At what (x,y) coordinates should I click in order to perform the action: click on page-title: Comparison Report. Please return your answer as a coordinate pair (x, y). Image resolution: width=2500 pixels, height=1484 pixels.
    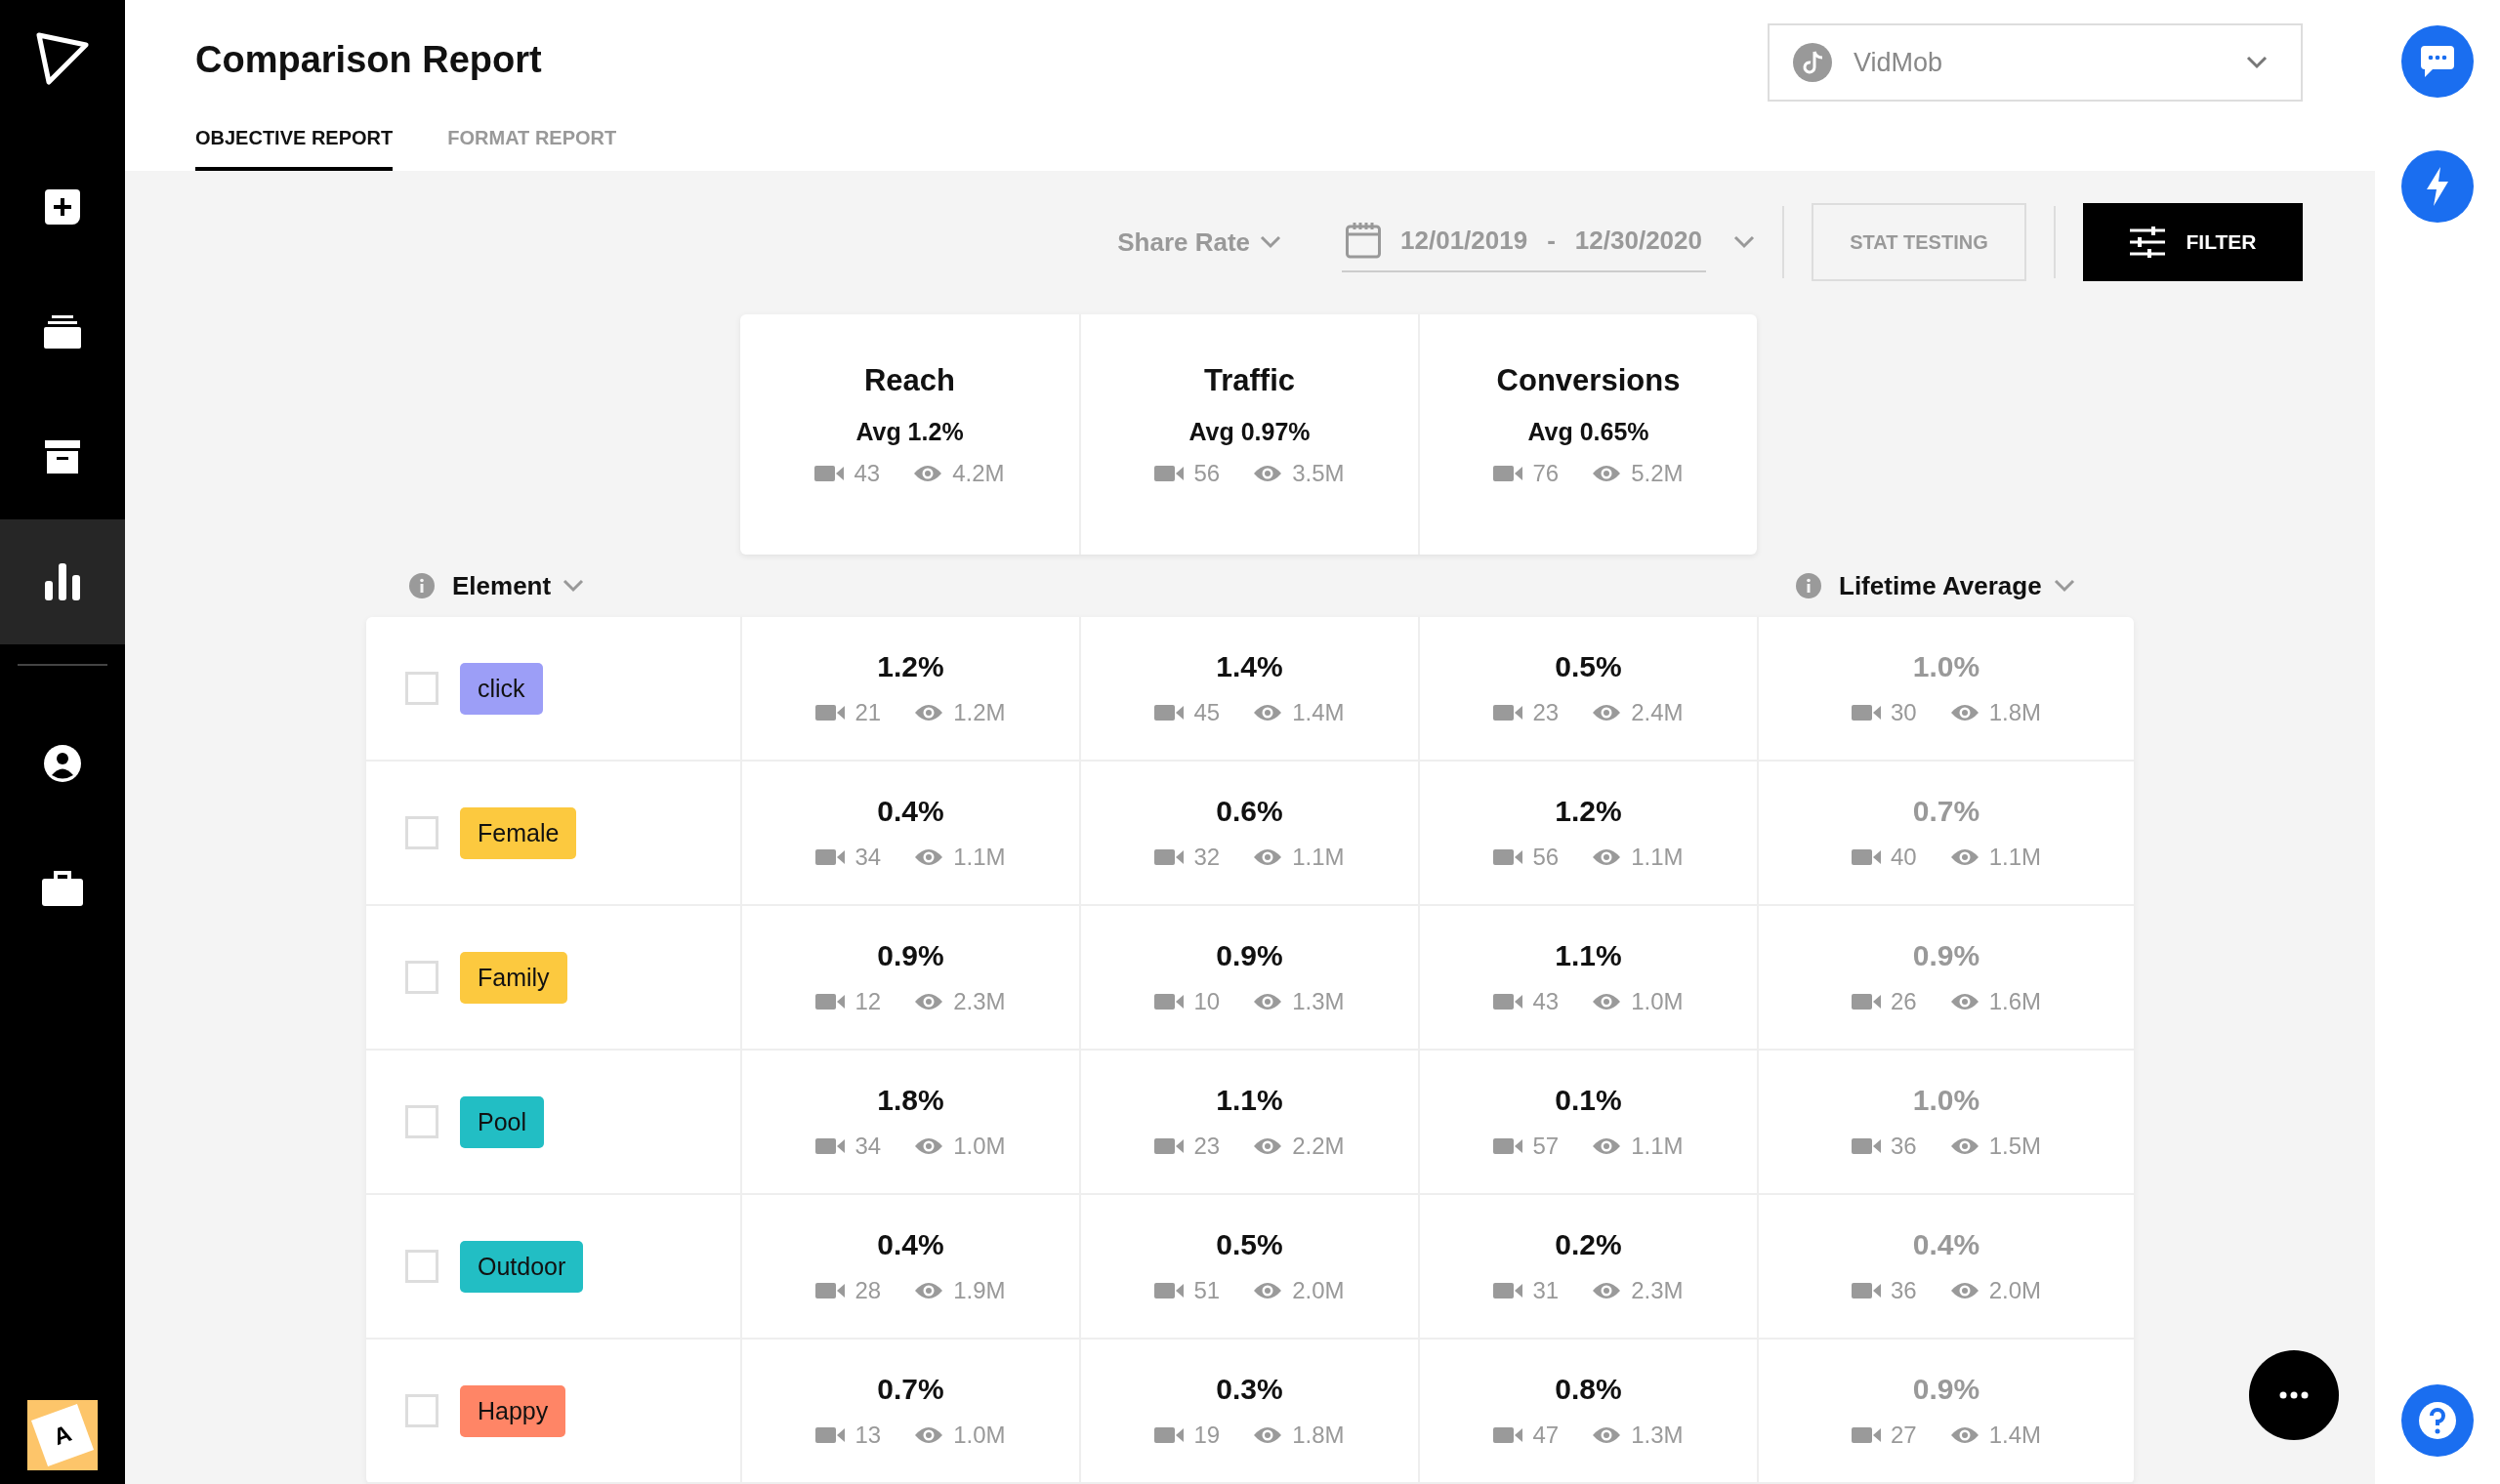
    Looking at the image, I should click on (368, 60).